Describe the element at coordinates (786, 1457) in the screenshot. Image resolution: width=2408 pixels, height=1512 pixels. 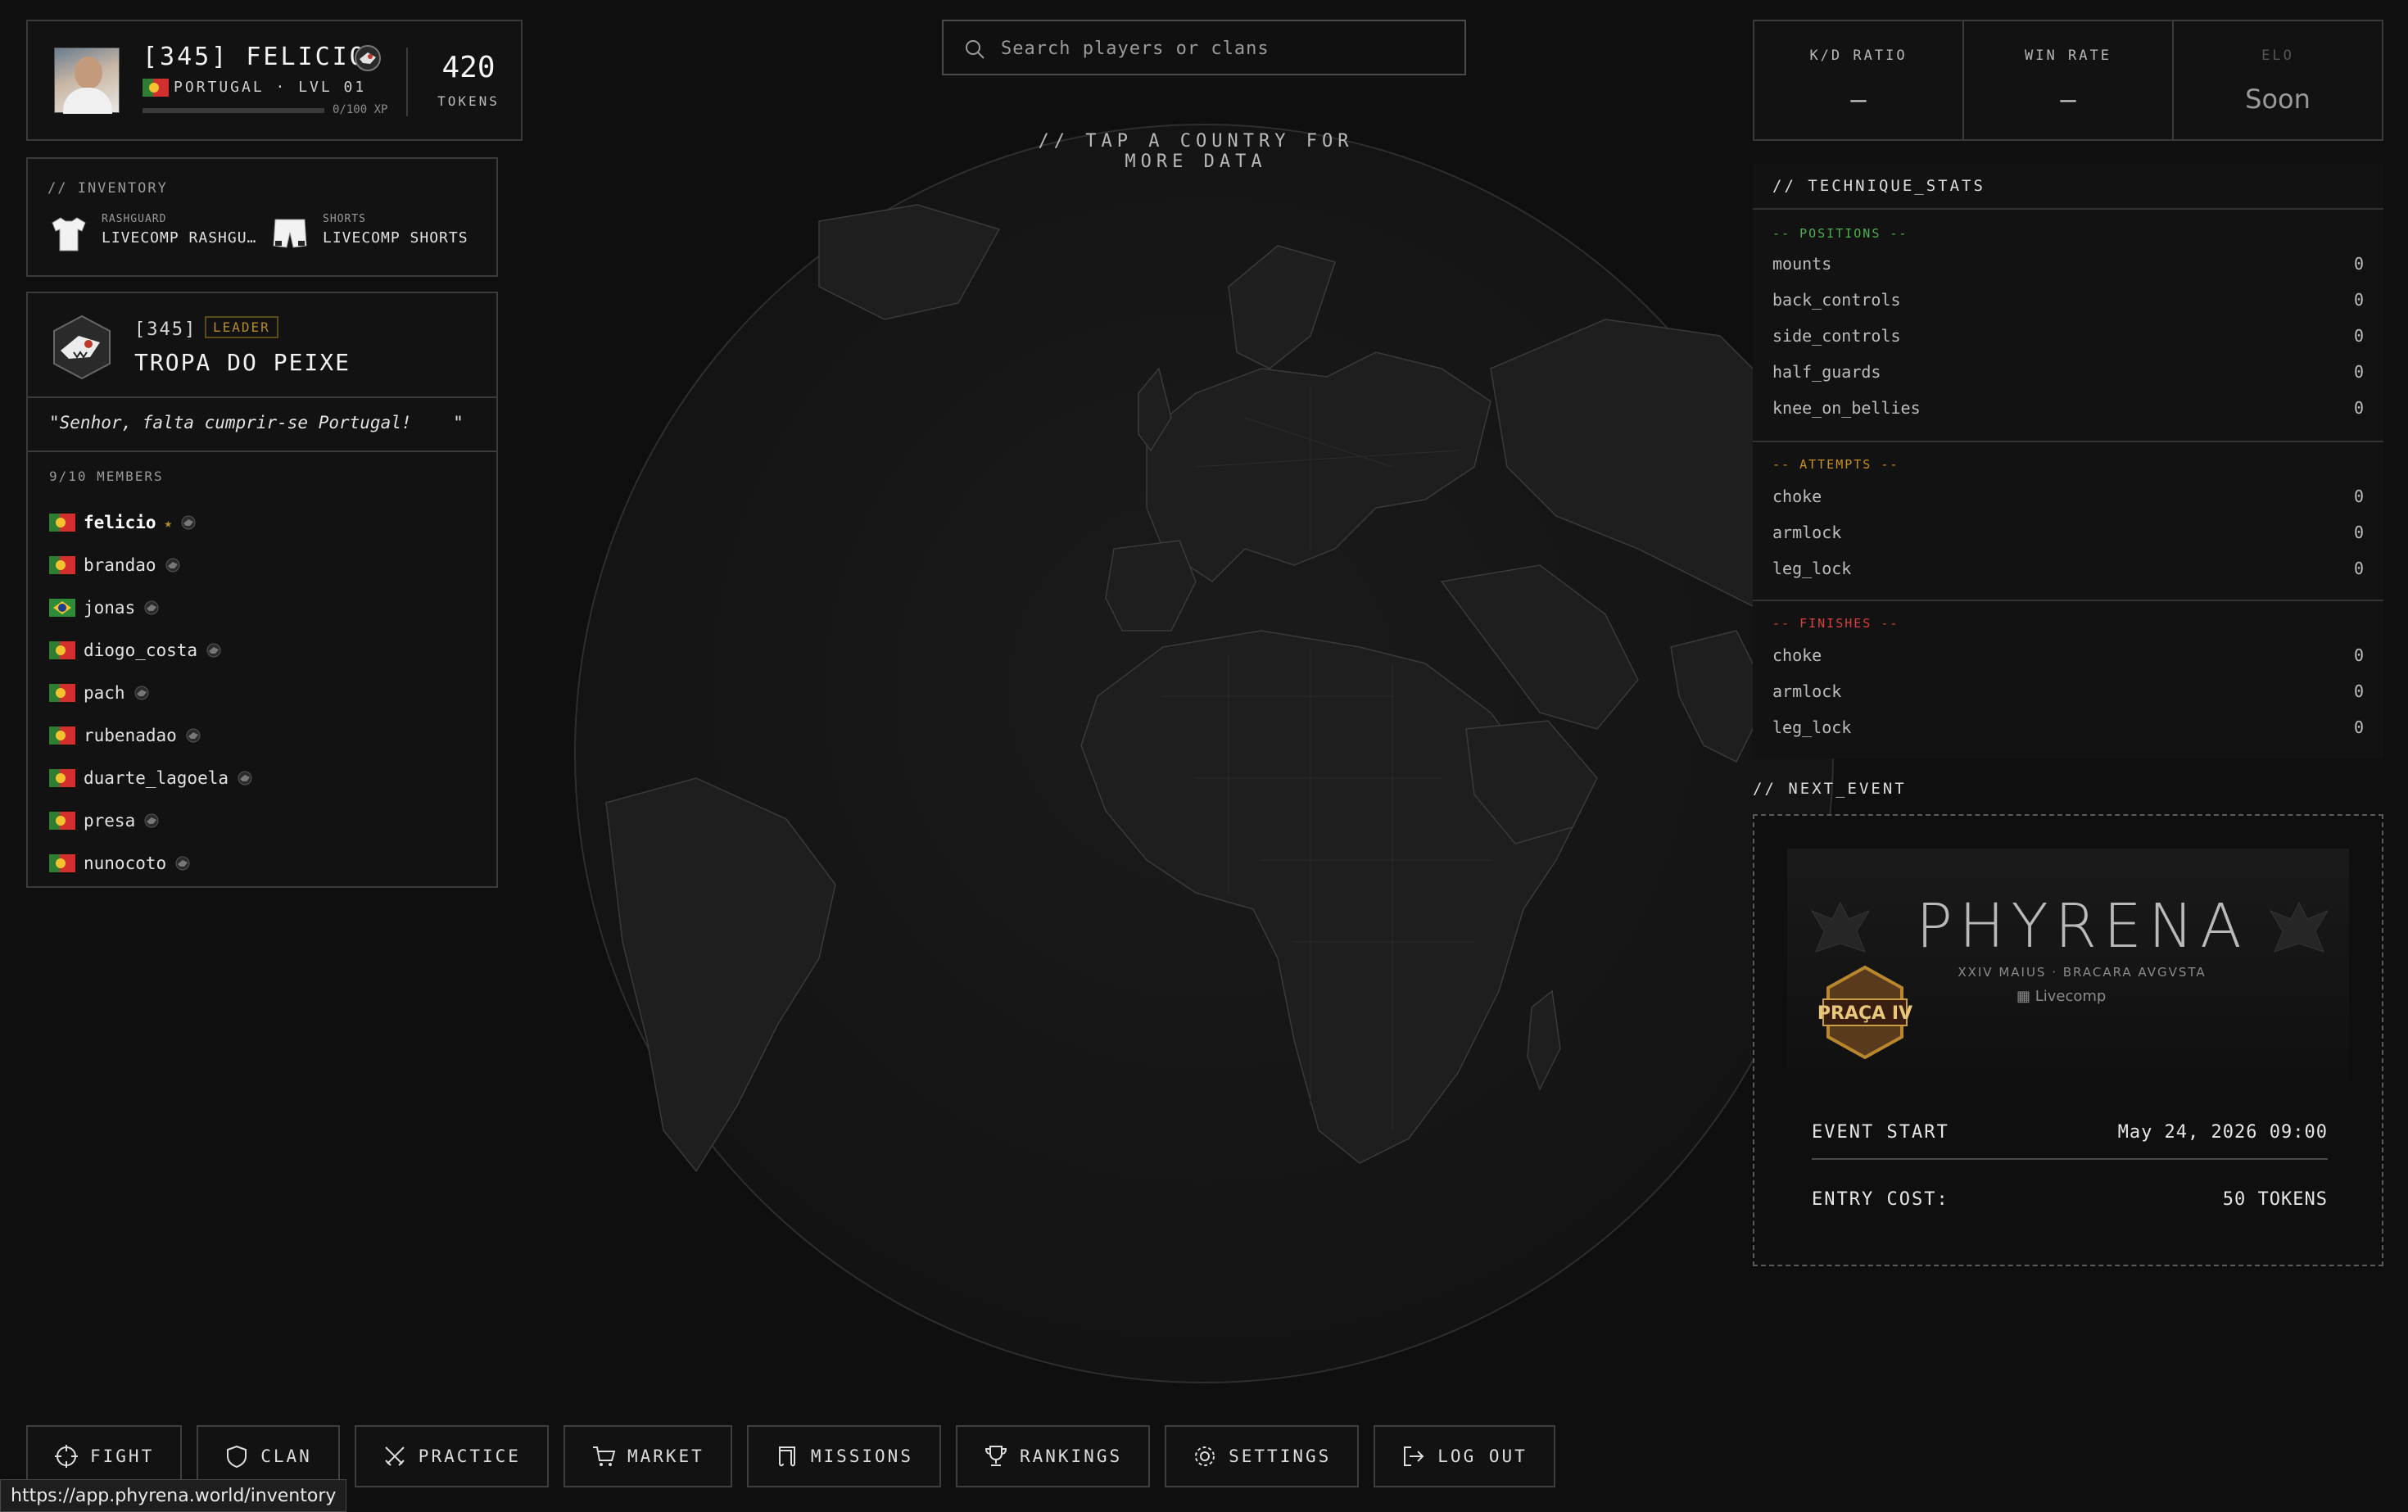
I see `scroll-icon` at that location.